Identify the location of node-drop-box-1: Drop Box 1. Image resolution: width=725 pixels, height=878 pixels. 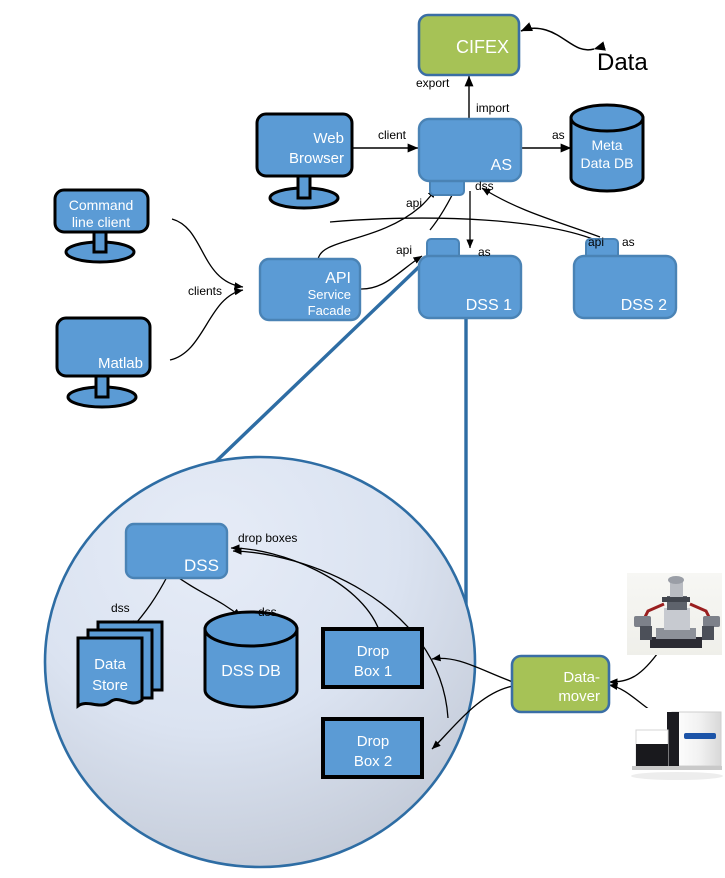
(372, 658).